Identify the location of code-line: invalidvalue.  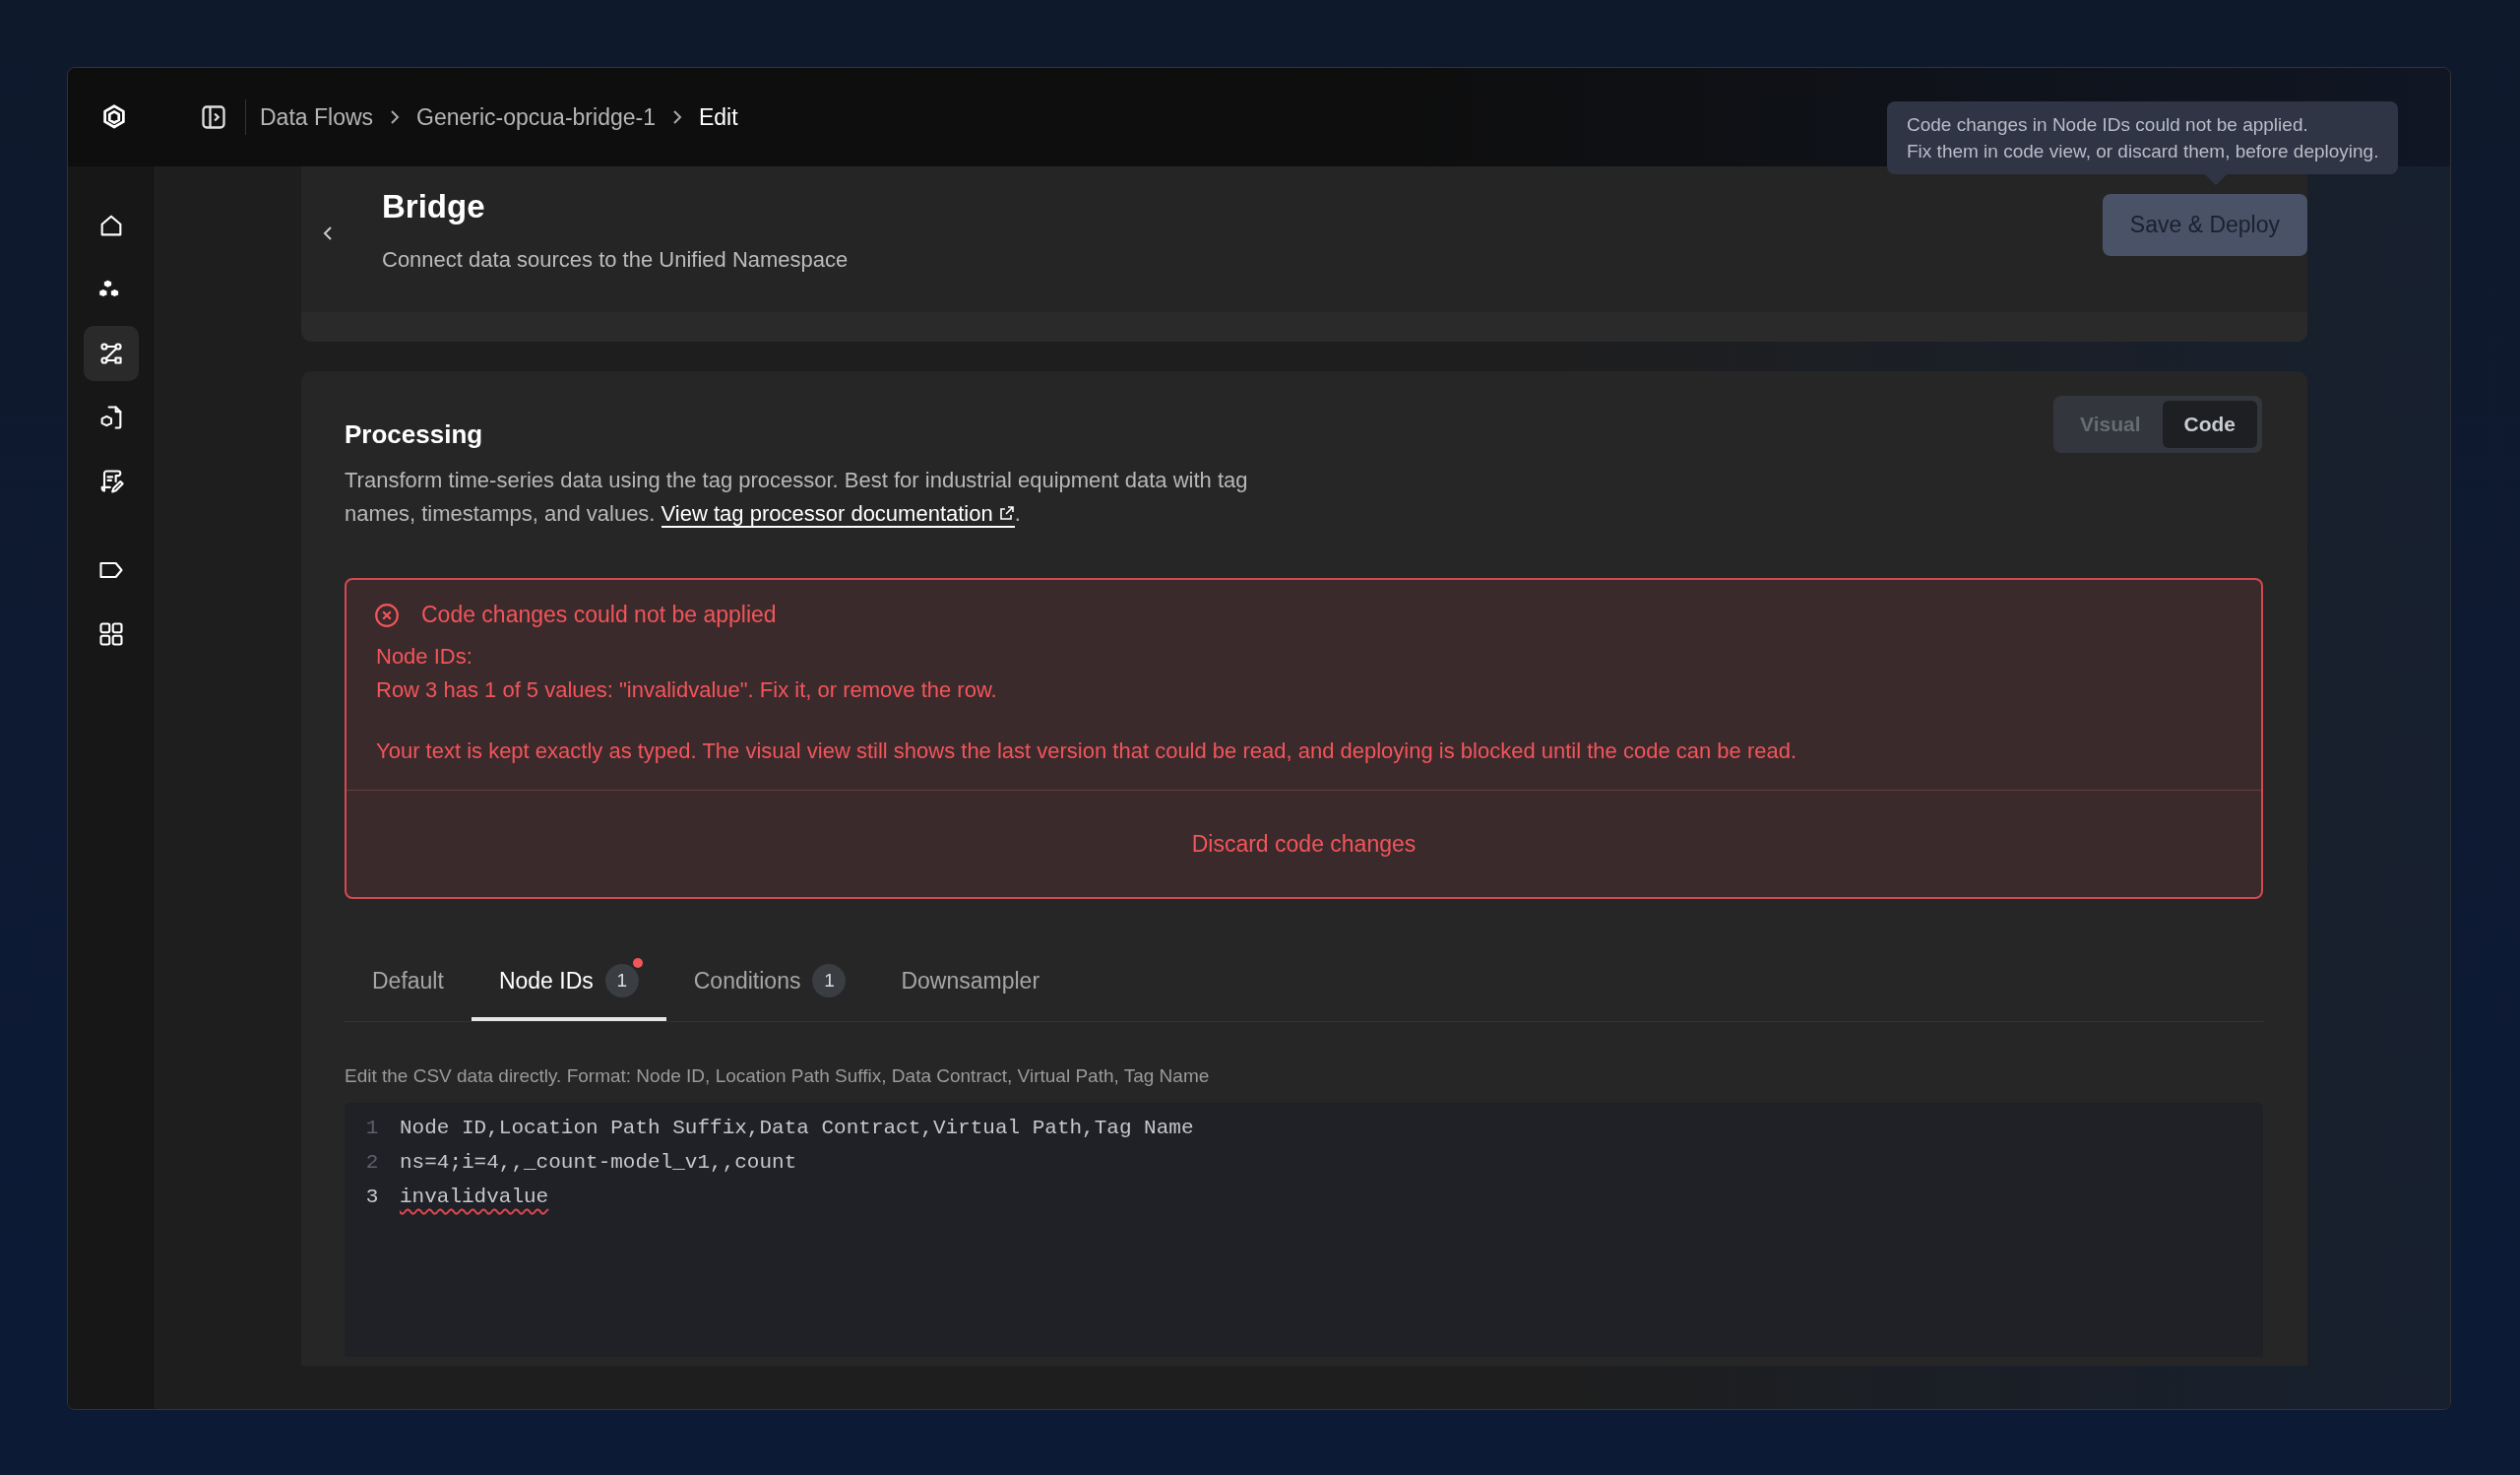
(474, 1197).